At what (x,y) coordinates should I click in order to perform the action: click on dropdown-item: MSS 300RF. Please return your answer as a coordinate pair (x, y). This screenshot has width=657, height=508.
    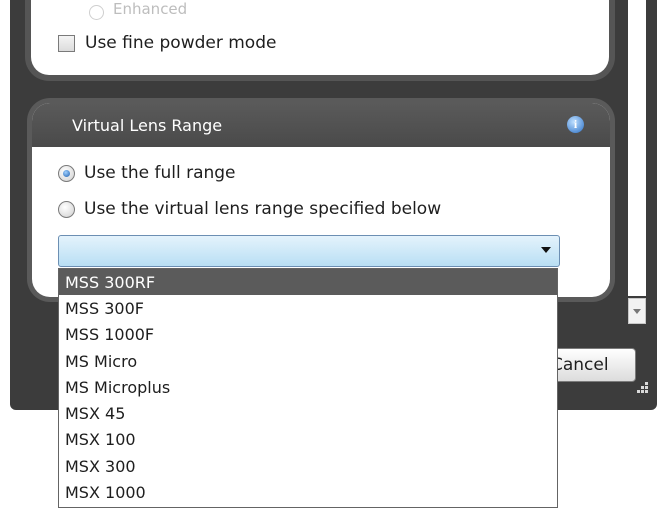
    Looking at the image, I should click on (308, 282).